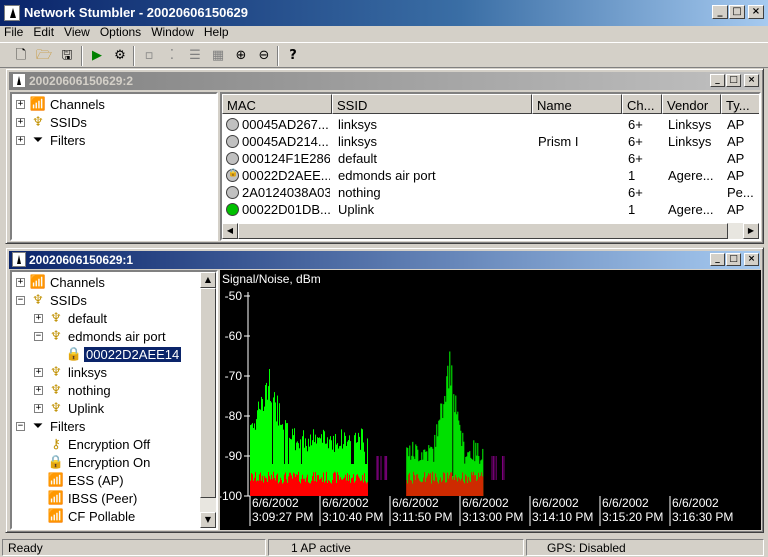 The height and width of the screenshot is (557, 768). I want to click on ap-row: 00045AD267... linksys 6+ Linksys AP, so click(483, 124).